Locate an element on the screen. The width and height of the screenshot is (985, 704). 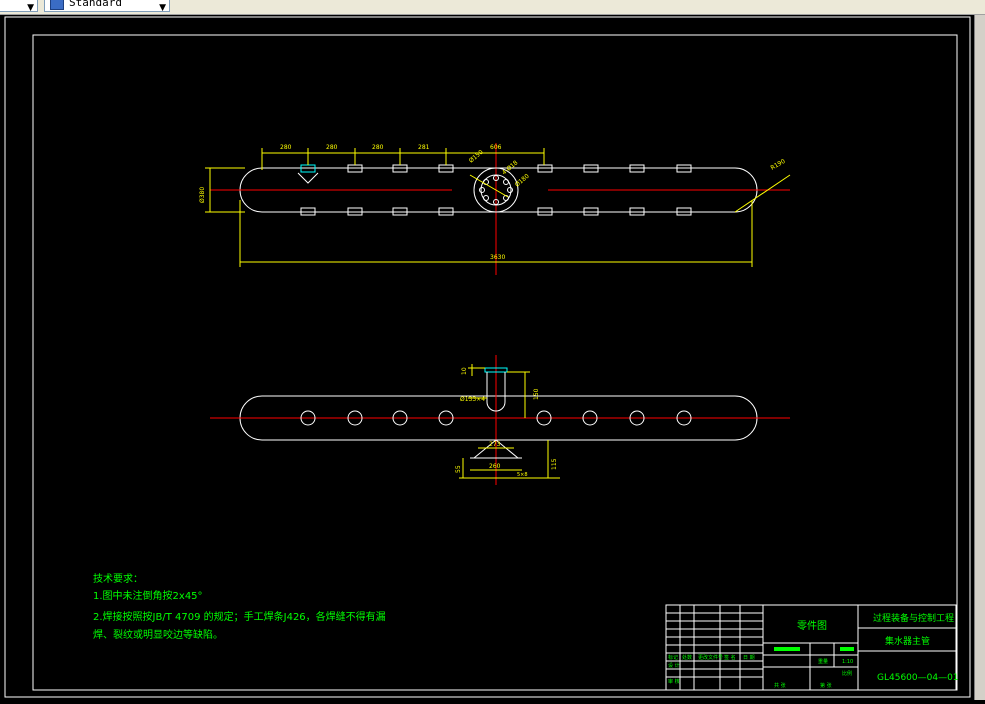
title-drawing-no: GL45600—04—01 is located at coordinates (918, 678).